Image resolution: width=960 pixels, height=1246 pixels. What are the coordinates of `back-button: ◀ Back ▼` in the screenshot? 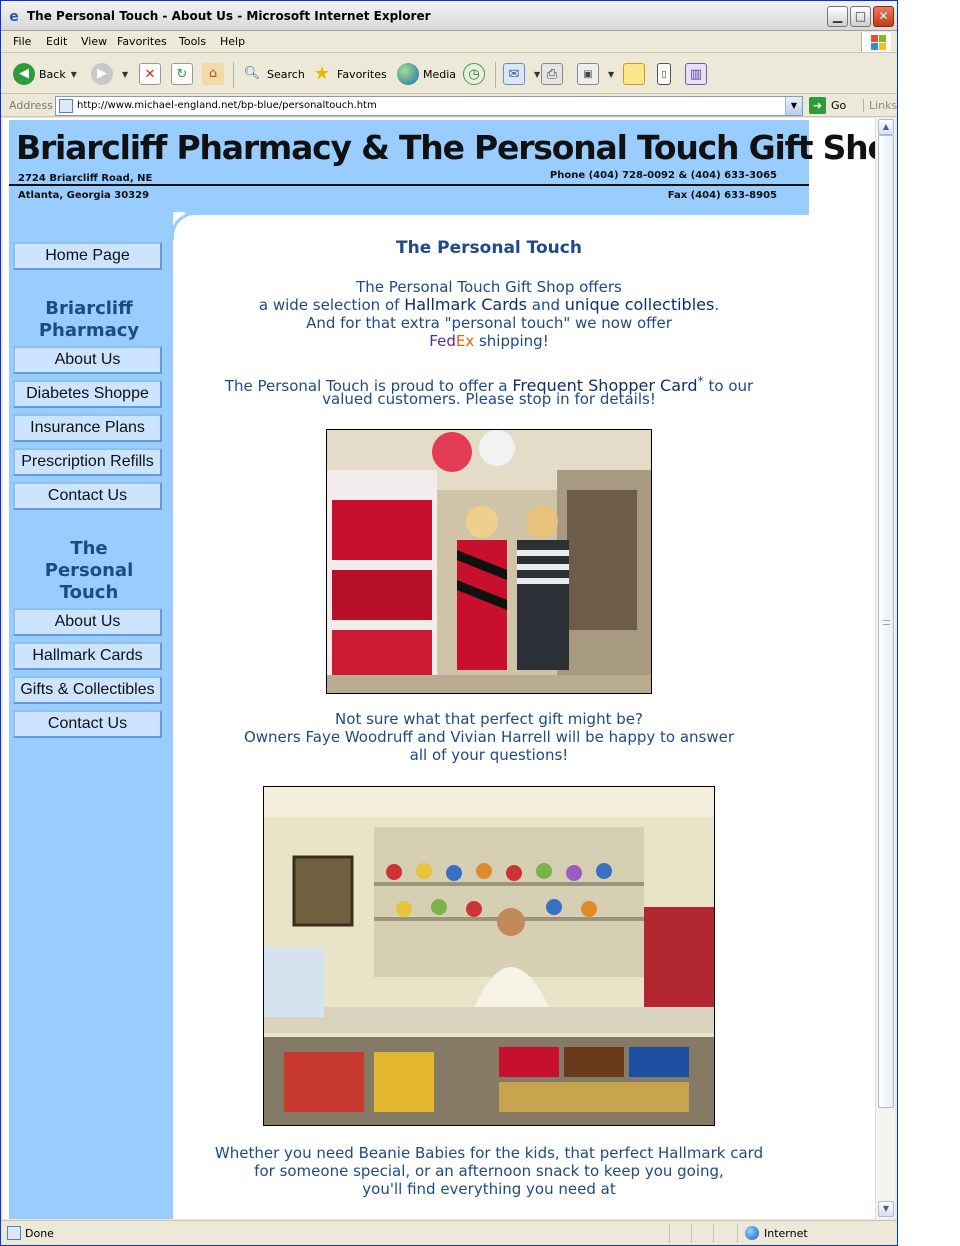 It's located at (45, 74).